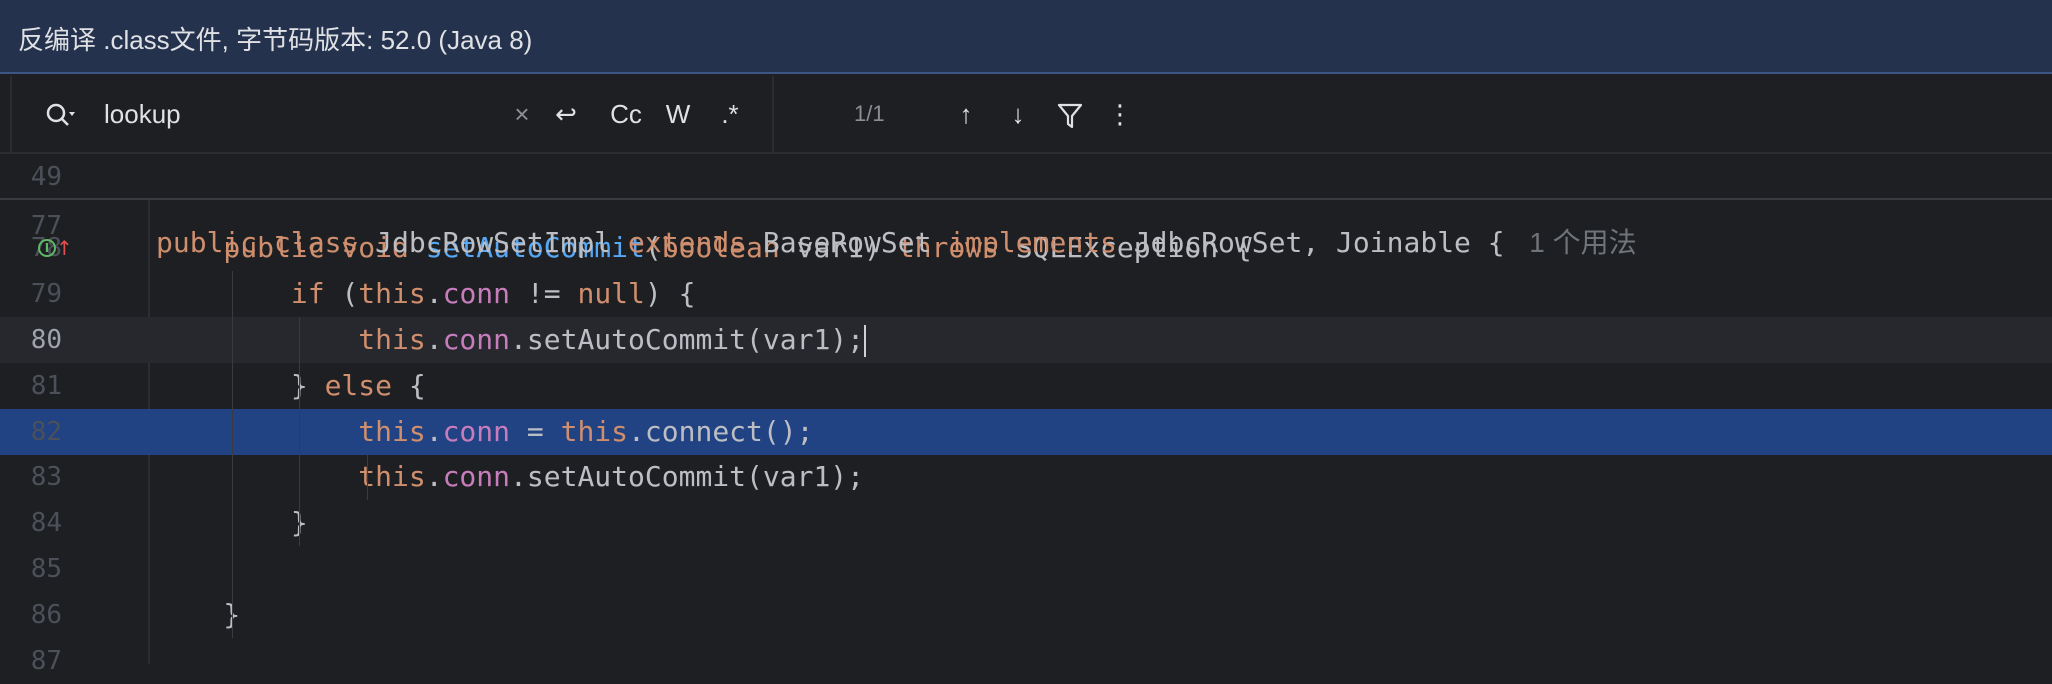 This screenshot has width=2052, height=684. I want to click on code-token: {, so click(417, 385).